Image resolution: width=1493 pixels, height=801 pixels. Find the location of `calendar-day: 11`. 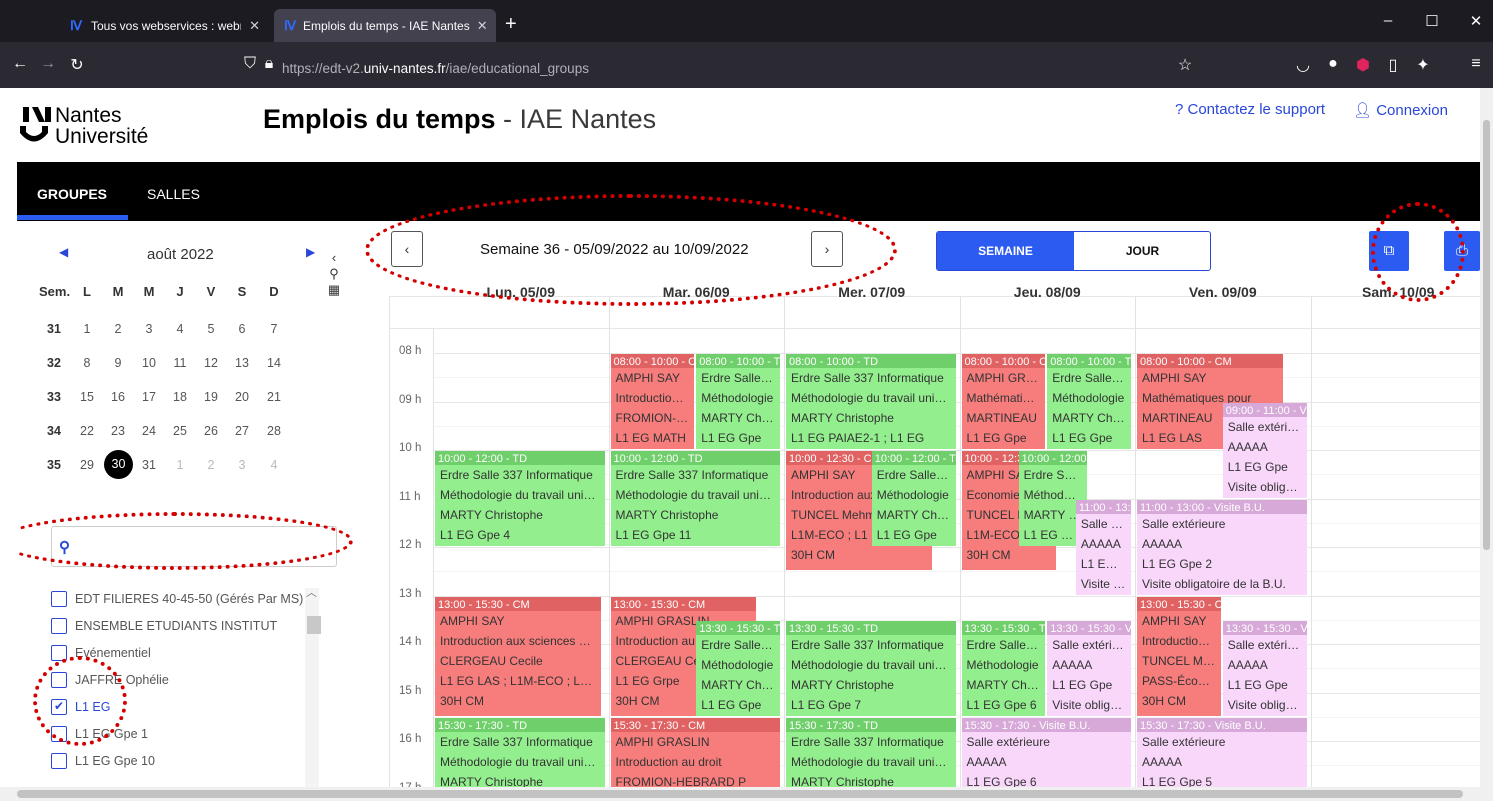

calendar-day: 11 is located at coordinates (180, 363).